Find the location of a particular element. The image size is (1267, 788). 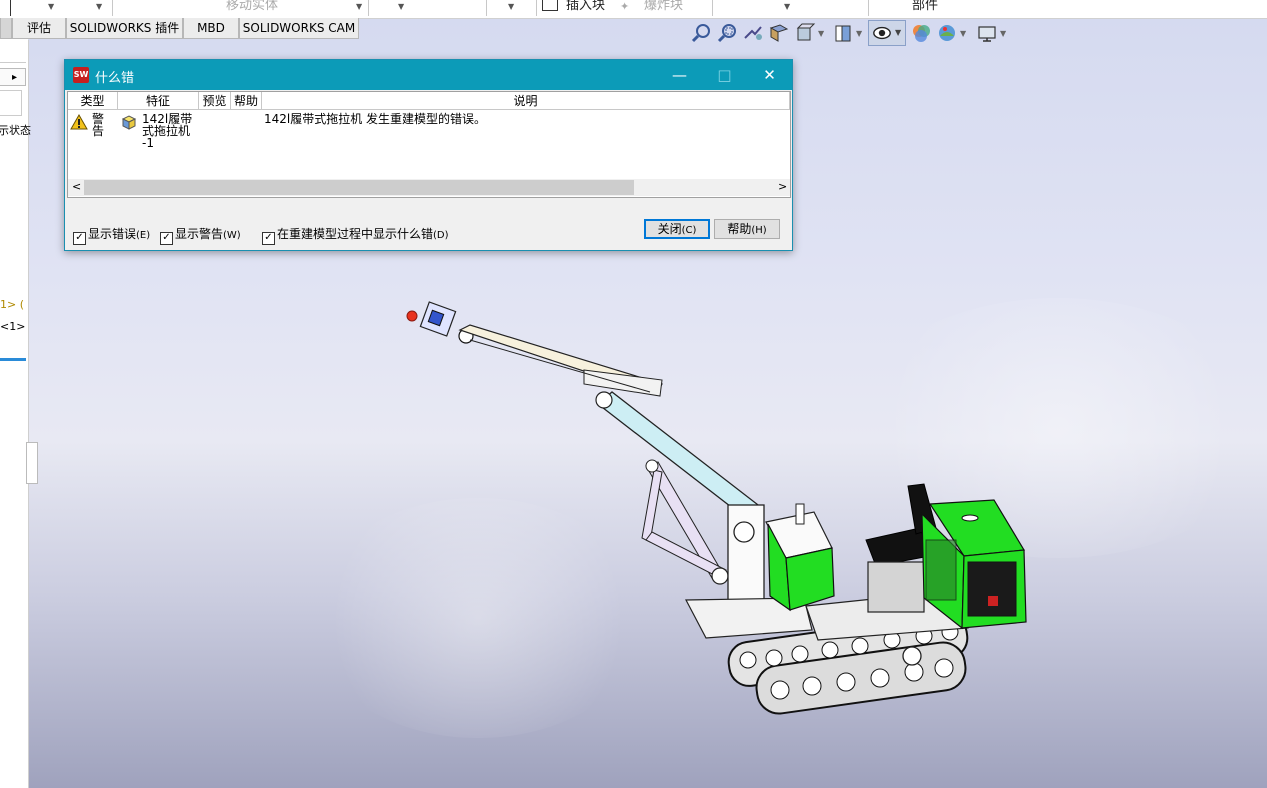

scroll-right-icon: > is located at coordinates (782, 186).